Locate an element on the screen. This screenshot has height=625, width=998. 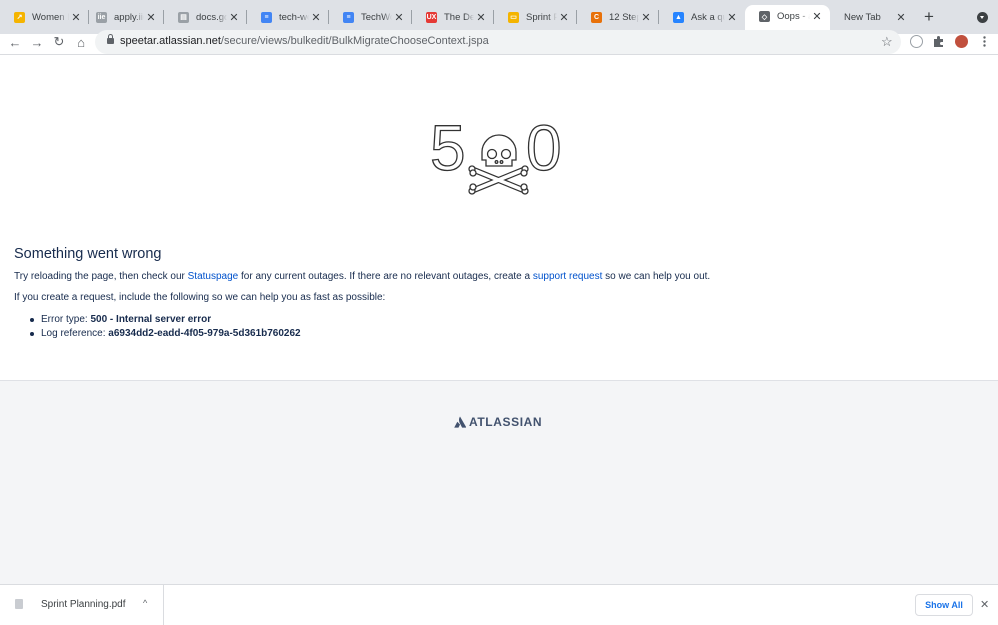
browser-tab: ↗ Women D✕ is located at coordinates (44, 17).